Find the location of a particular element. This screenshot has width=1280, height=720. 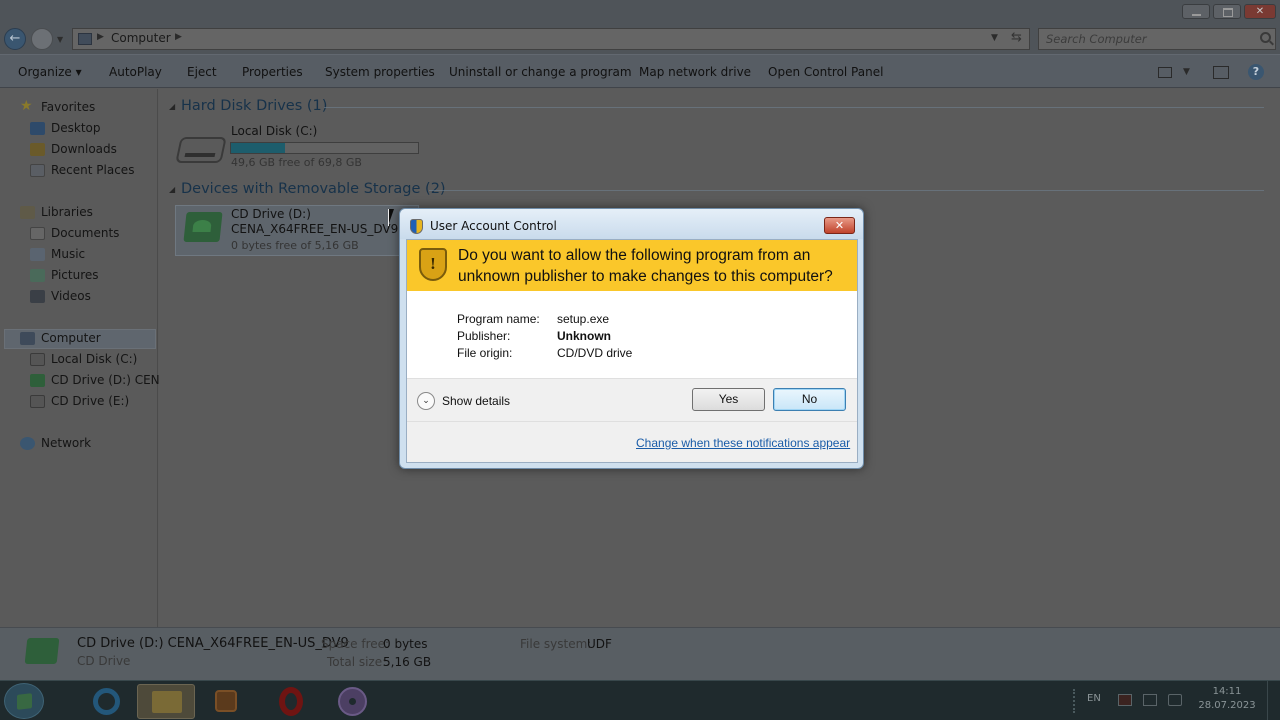

uac-close-button: ✕ is located at coordinates (839, 225).